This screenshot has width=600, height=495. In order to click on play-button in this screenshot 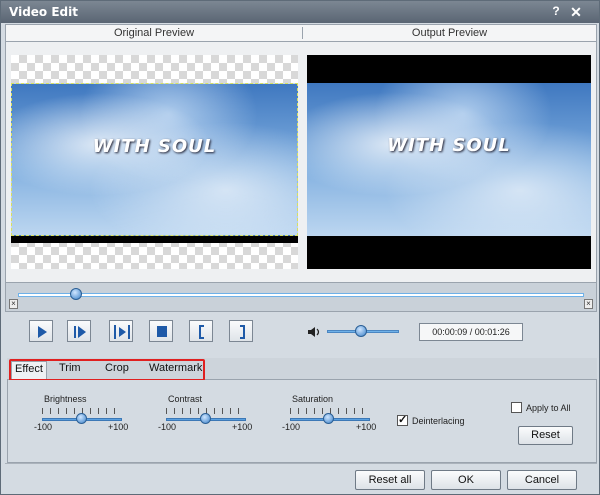, I will do `click(41, 331)`.